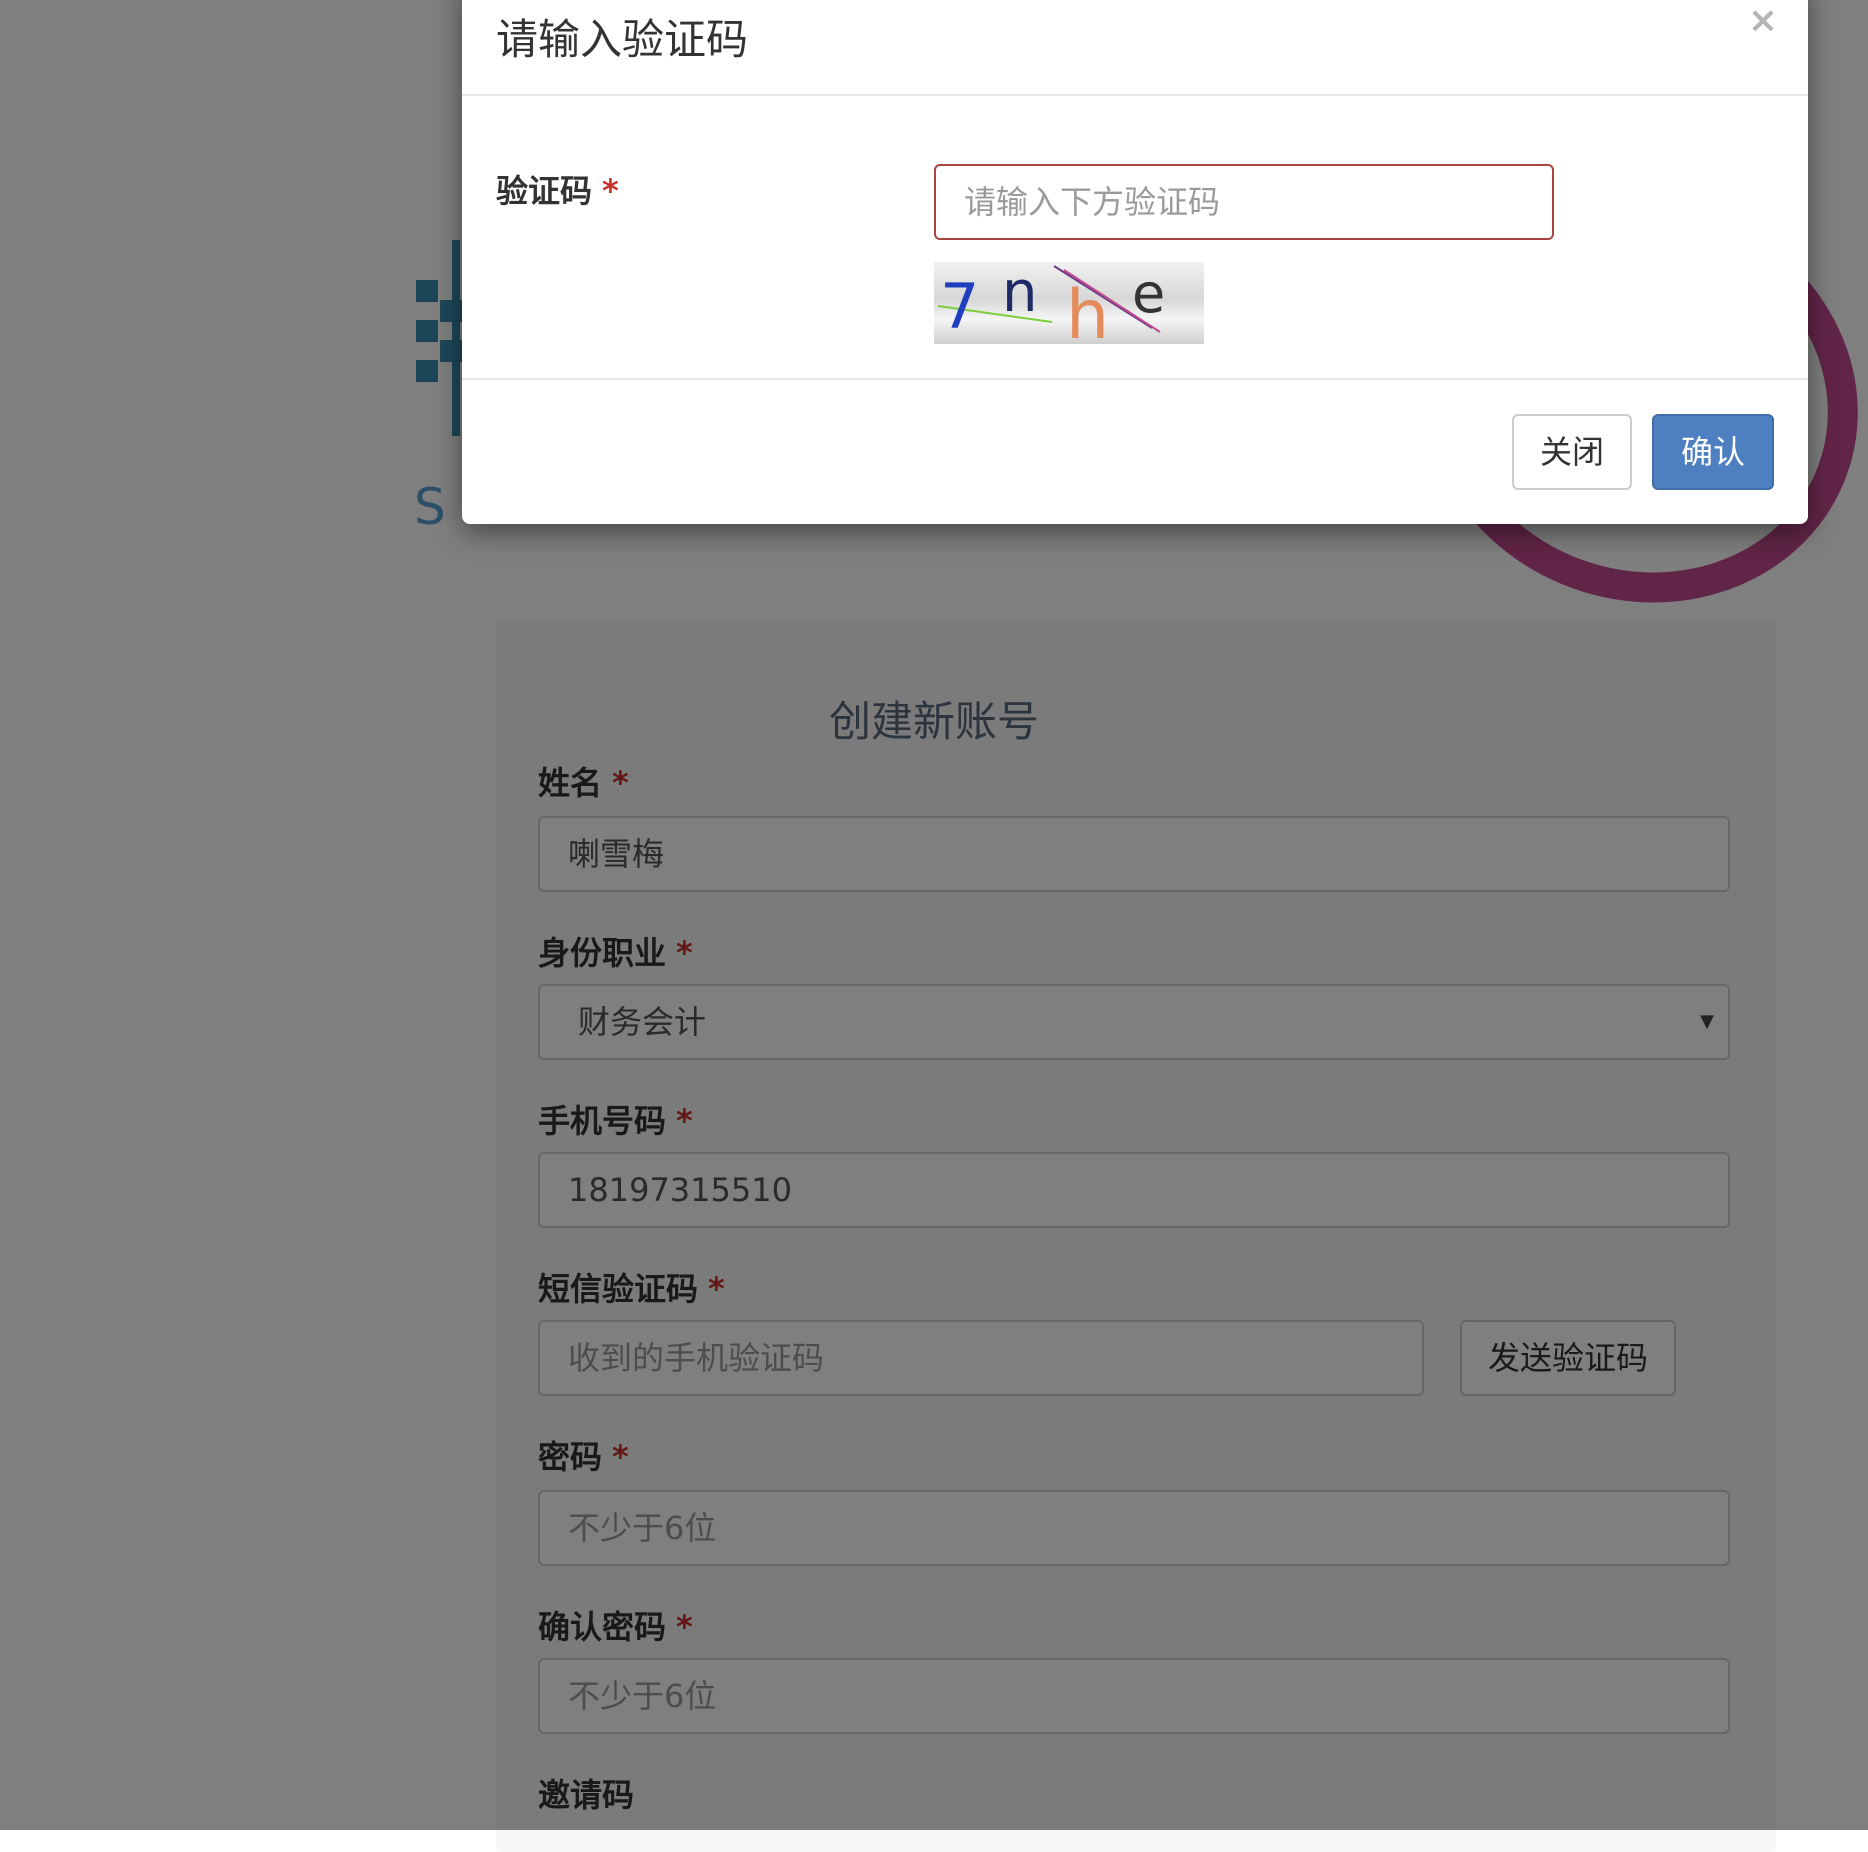  What do you see at coordinates (1244, 202) in the screenshot?
I see `captcha-input: 请输入下方验证码` at bounding box center [1244, 202].